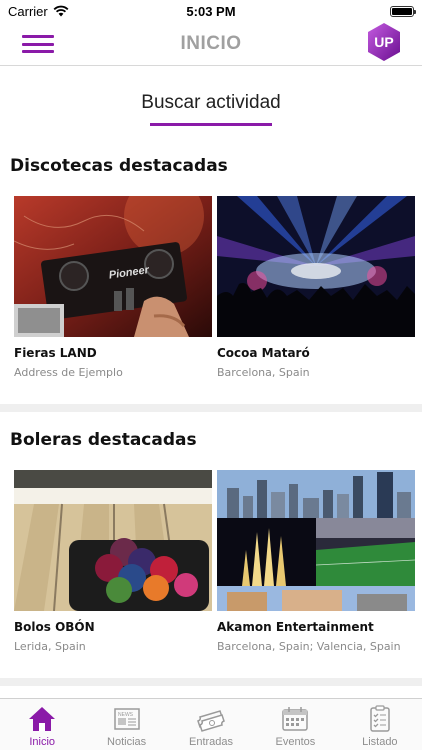 The height and width of the screenshot is (750, 422). Describe the element at coordinates (127, 742) in the screenshot. I see `tab-label: Noticias` at that location.